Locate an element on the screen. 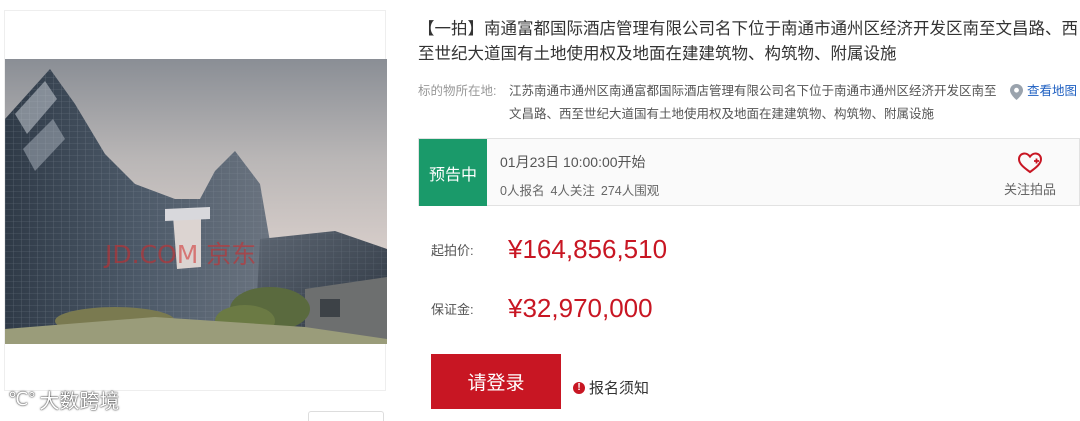 This screenshot has height=421, width=1080. follow-item-button: 关注拍品 is located at coordinates (1030, 174).